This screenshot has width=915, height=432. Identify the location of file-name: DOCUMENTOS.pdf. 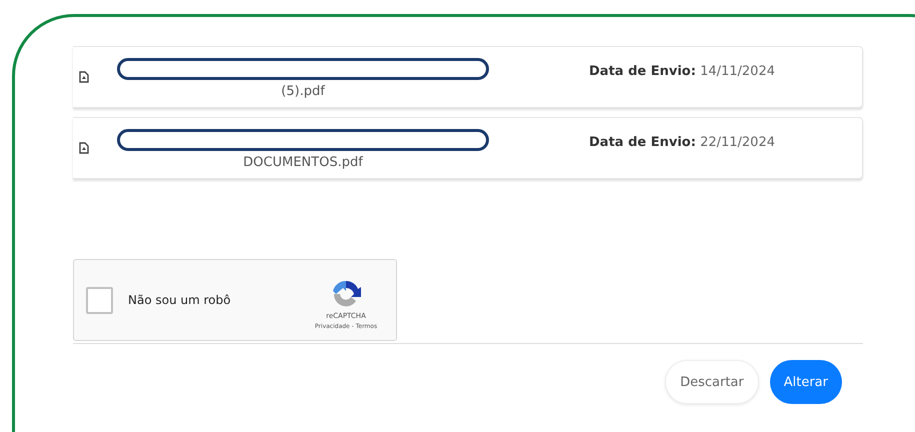
(303, 162).